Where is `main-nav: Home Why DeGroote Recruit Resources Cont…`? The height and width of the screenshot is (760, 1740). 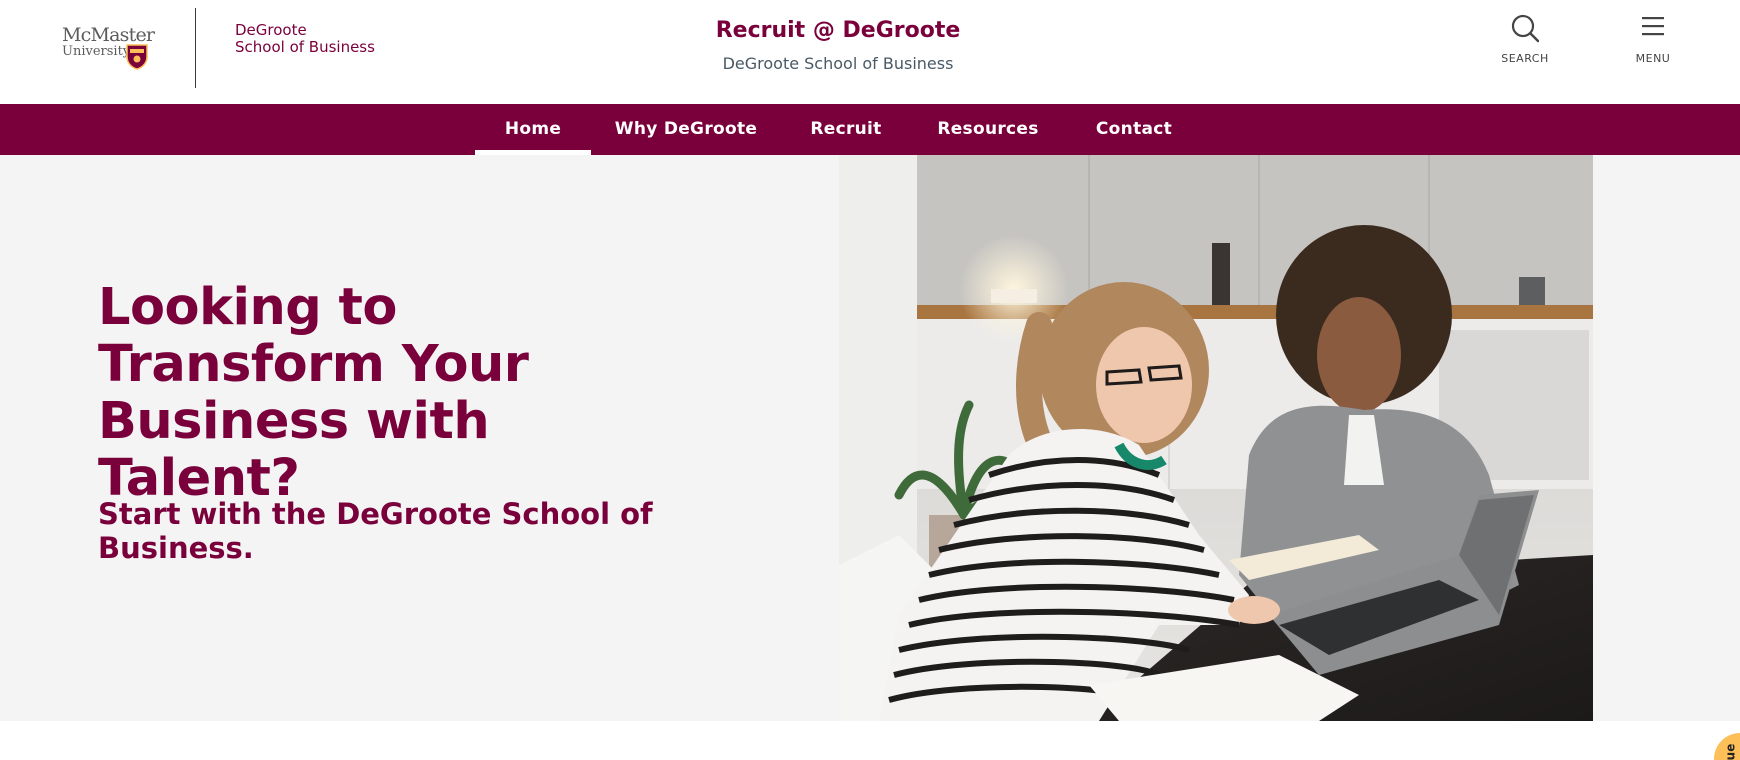
main-nav: Home Why DeGroote Recruit Resources Cont… is located at coordinates (870, 129).